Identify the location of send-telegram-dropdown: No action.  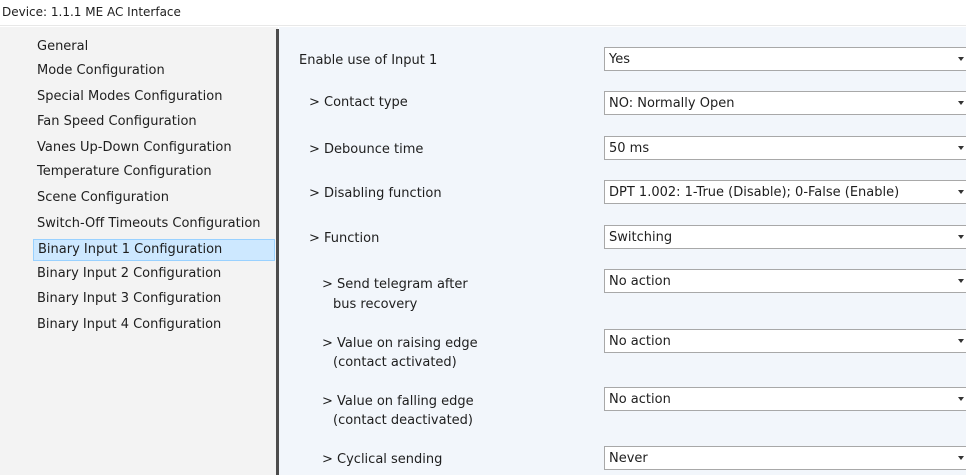
(785, 281).